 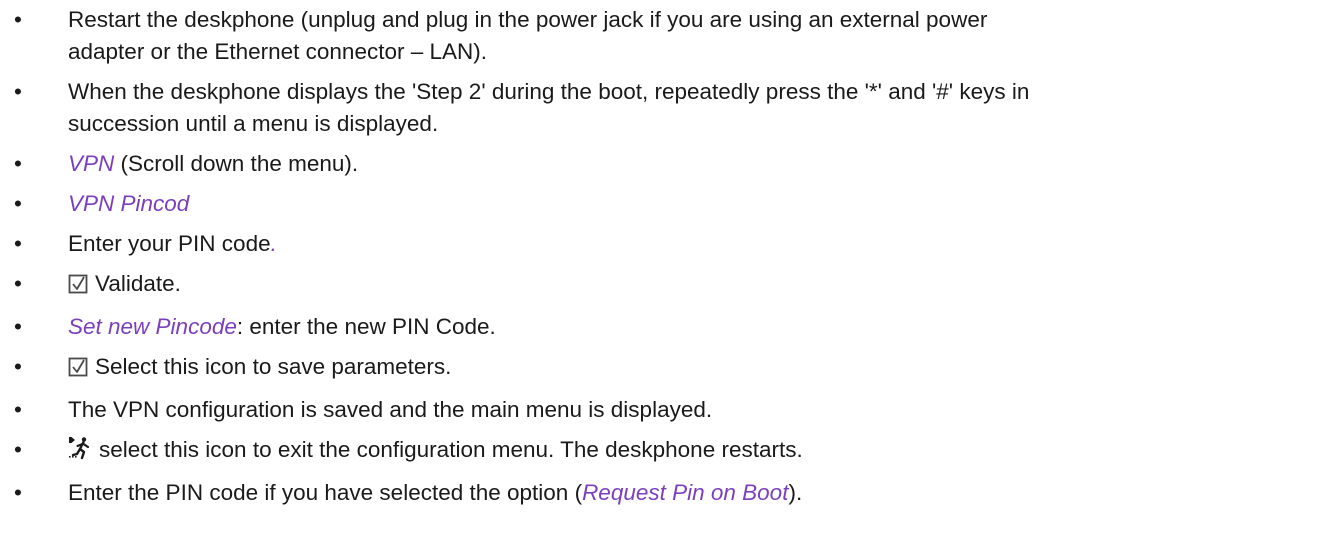 I want to click on menu-item-set-new-pincode: Set new Pincode, so click(x=152, y=326).